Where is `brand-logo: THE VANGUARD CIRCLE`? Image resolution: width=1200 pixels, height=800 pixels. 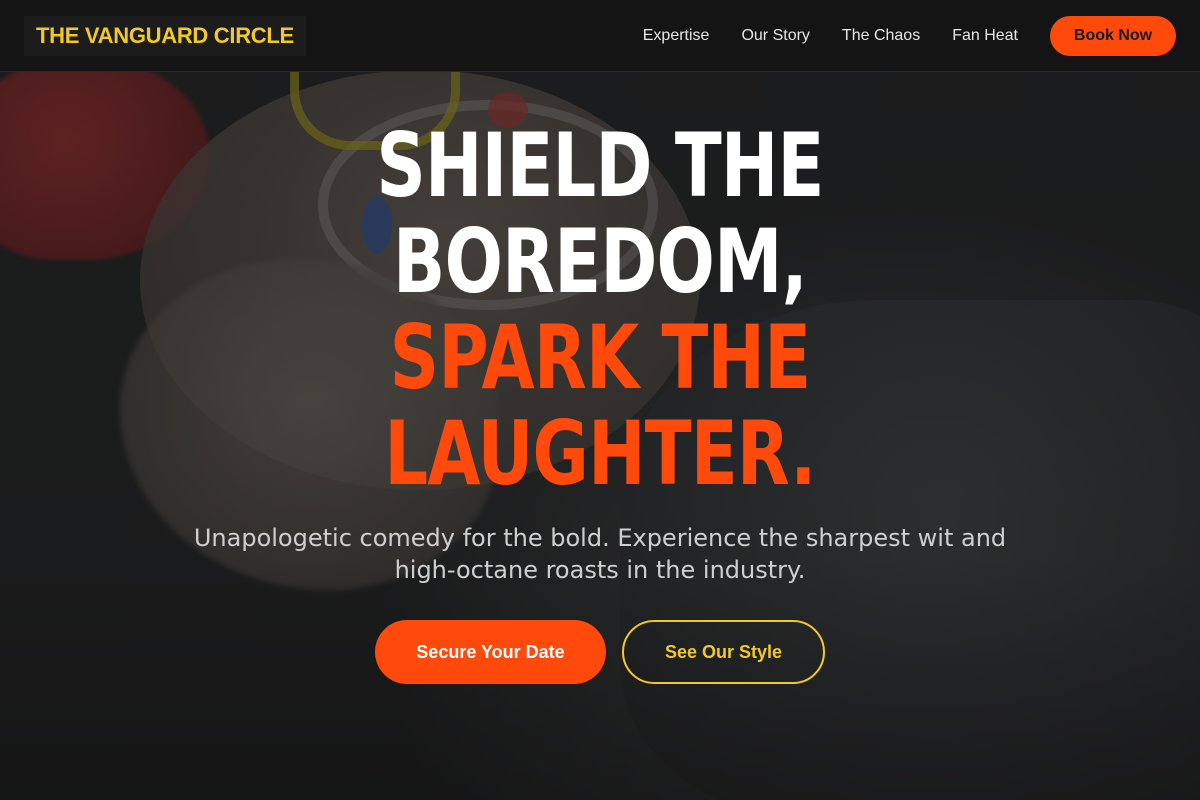 brand-logo: THE VANGUARD CIRCLE is located at coordinates (165, 35).